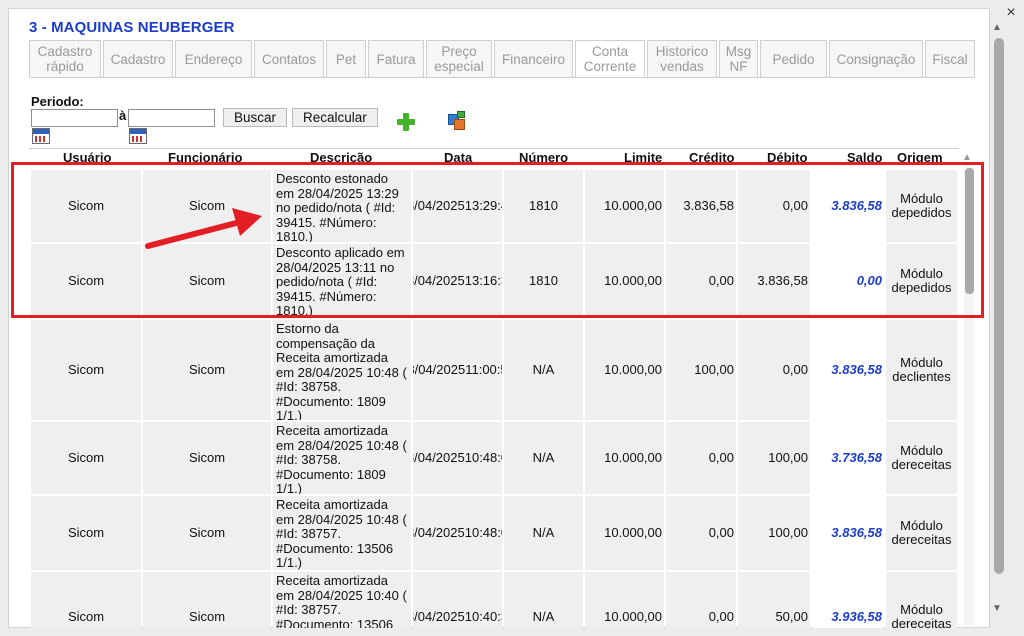  Describe the element at coordinates (738, 59) in the screenshot. I see `tab-msg-nf: Msg NF` at that location.